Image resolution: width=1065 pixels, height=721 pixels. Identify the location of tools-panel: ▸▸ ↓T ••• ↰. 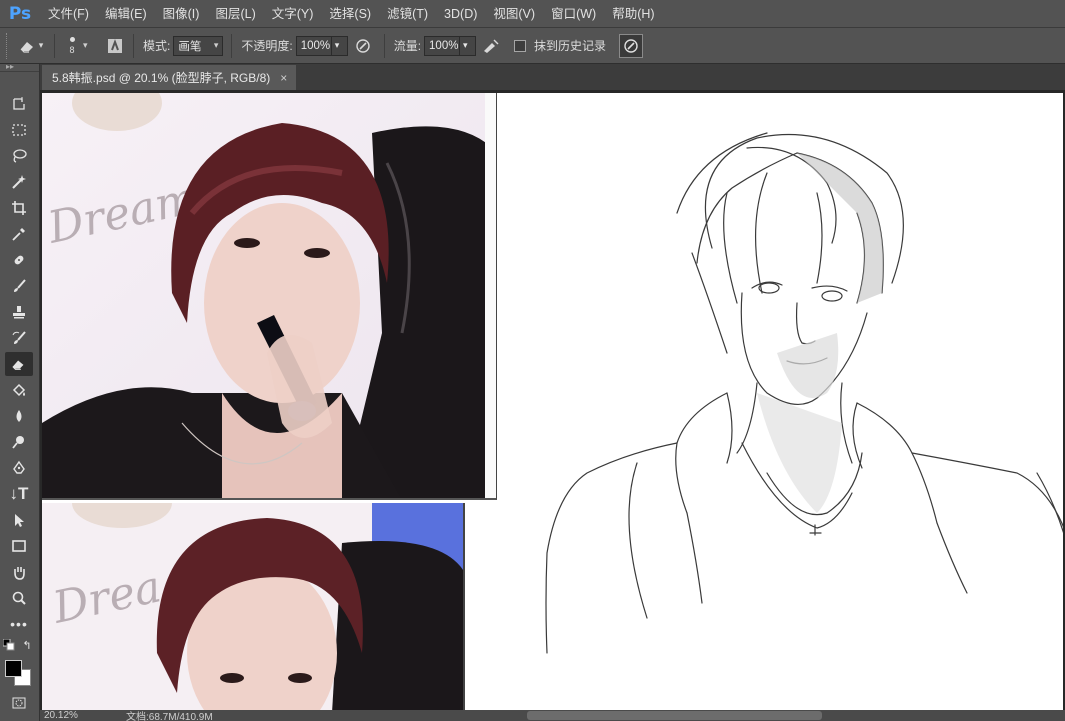
(20, 392).